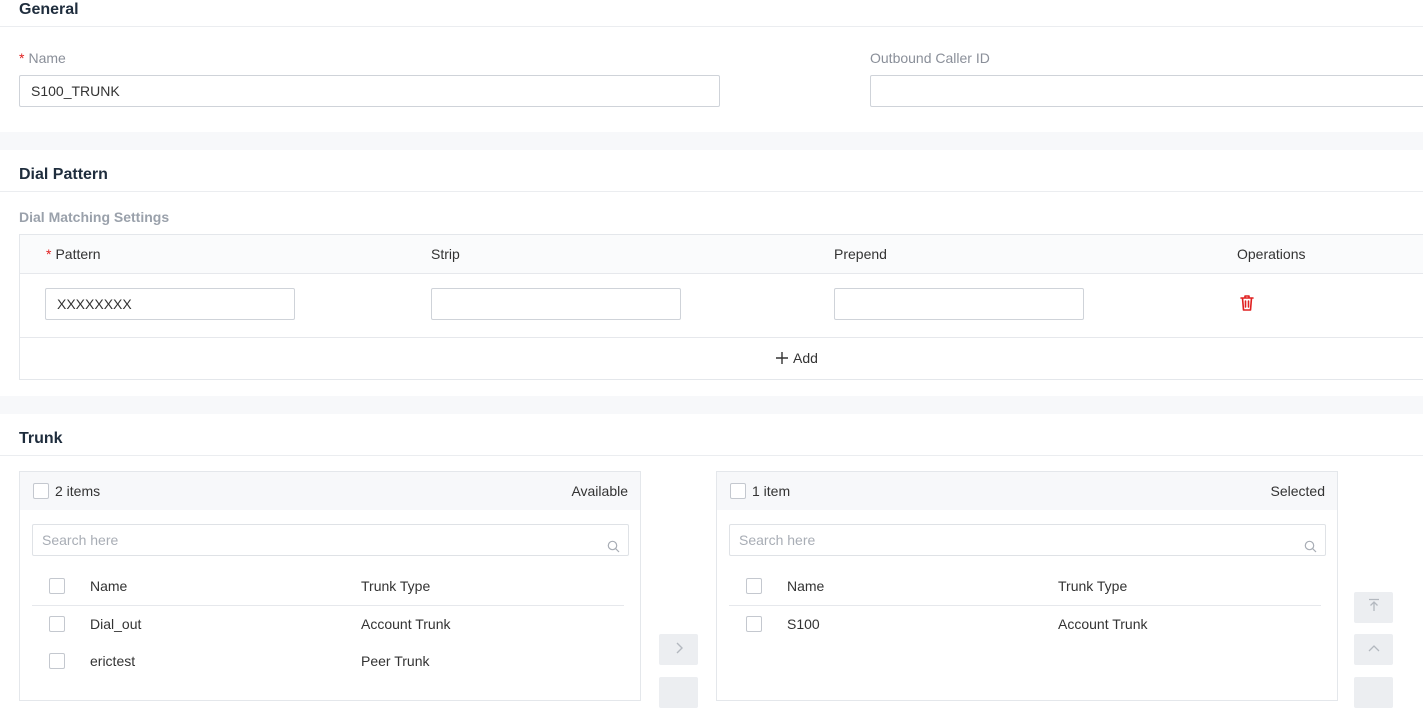 This screenshot has height=708, width=1423. I want to click on move-to-top-button, so click(1373, 607).